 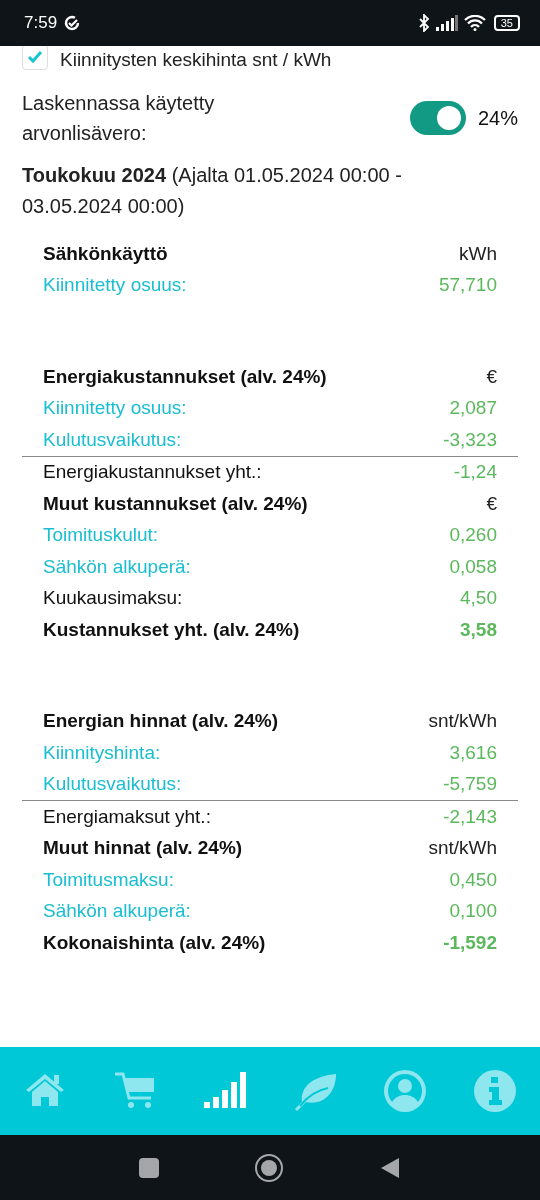 What do you see at coordinates (497, 118) in the screenshot?
I see `vat-value: 24%` at bounding box center [497, 118].